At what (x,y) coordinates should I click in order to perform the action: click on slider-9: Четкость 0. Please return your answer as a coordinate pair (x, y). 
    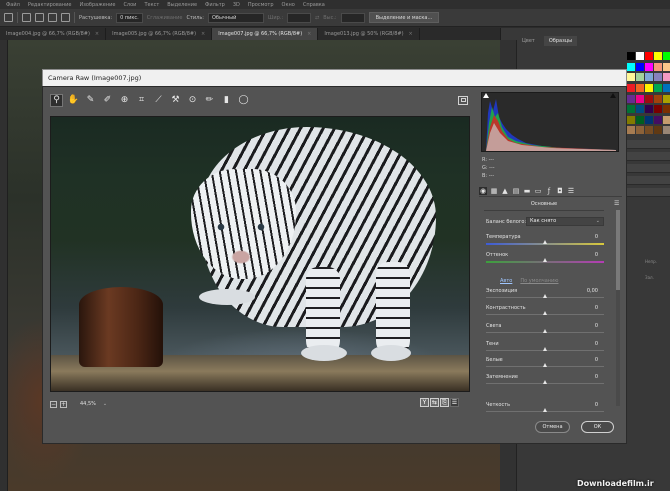
    Looking at the image, I should click on (545, 409).